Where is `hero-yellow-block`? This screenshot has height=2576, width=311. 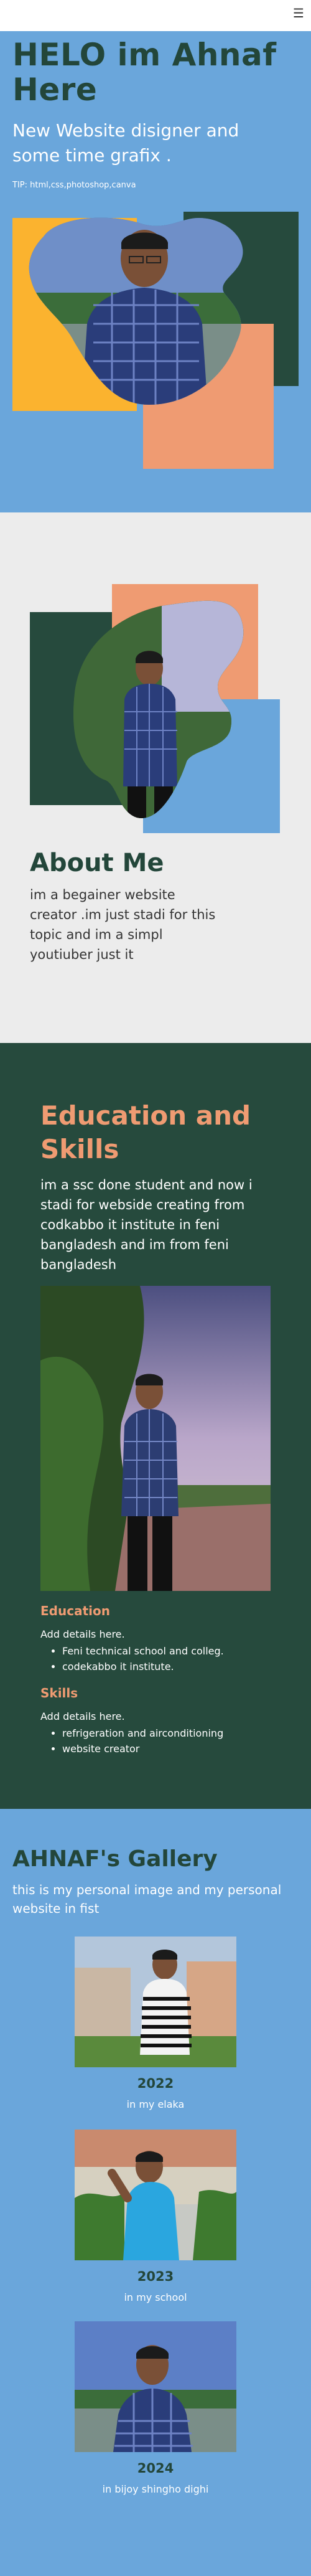 hero-yellow-block is located at coordinates (74, 314).